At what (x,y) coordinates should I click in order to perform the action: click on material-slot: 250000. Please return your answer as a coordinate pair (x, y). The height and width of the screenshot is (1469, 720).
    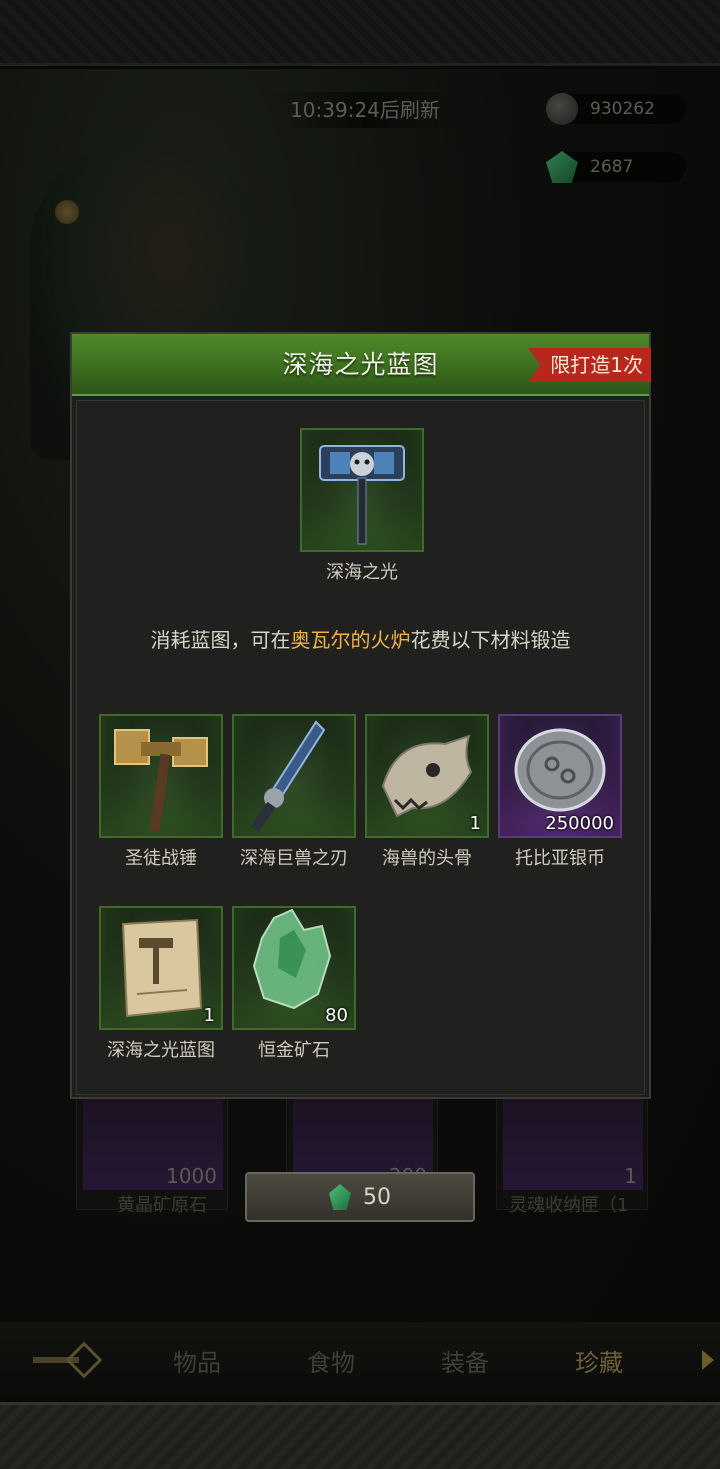
    Looking at the image, I should click on (560, 776).